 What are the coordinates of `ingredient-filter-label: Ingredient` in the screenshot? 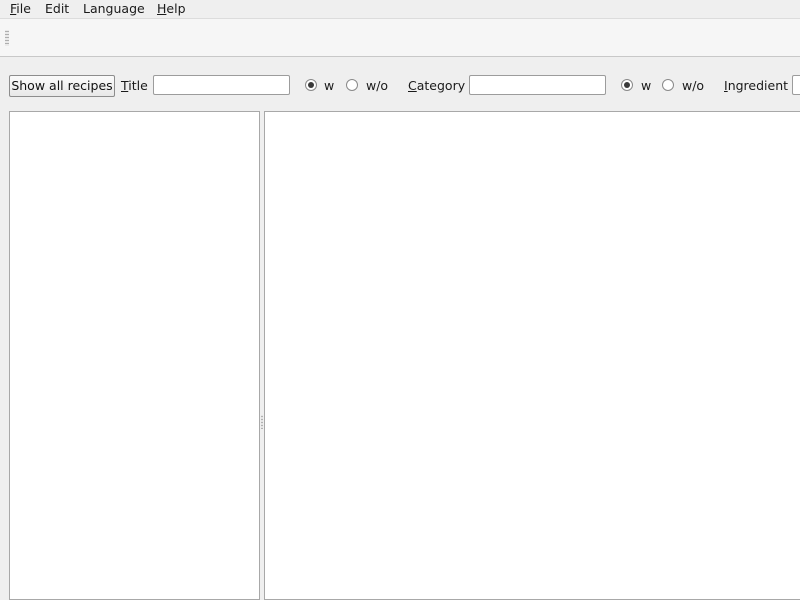 It's located at (756, 86).